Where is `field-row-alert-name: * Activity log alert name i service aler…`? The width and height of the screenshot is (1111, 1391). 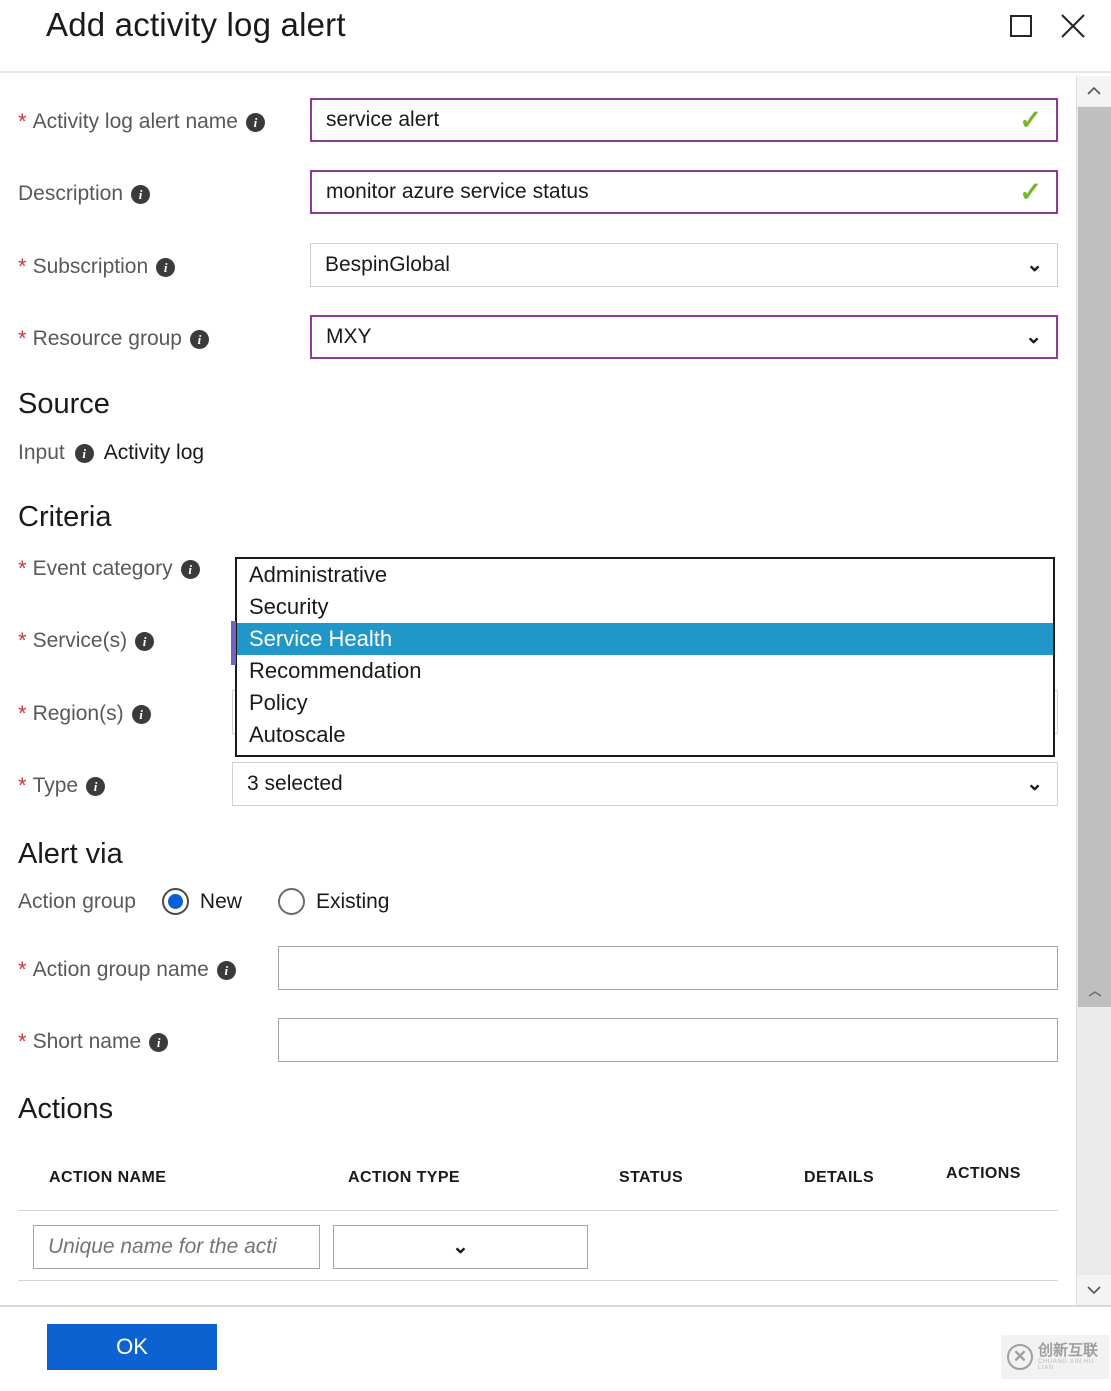 field-row-alert-name: * Activity log alert name i service aler… is located at coordinates (538, 123).